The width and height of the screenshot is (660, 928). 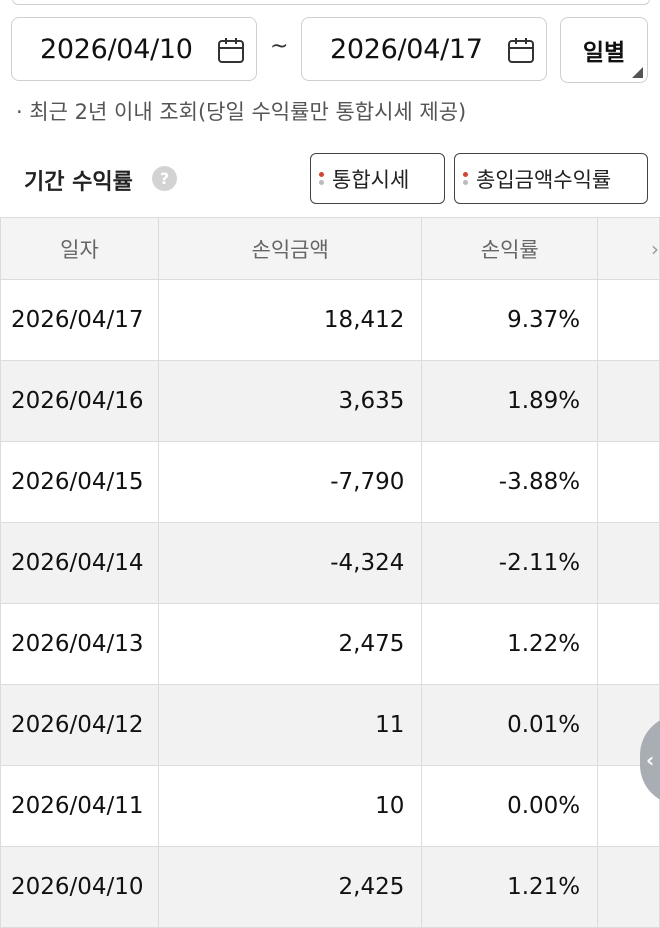 I want to click on row-rate: 0.00%, so click(x=510, y=806).